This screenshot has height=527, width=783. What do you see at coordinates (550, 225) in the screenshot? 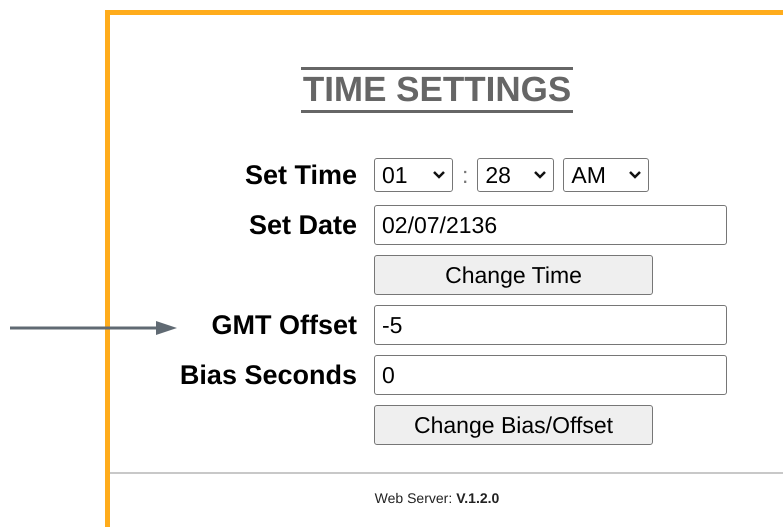
I see `input-field: 02/07/2136` at bounding box center [550, 225].